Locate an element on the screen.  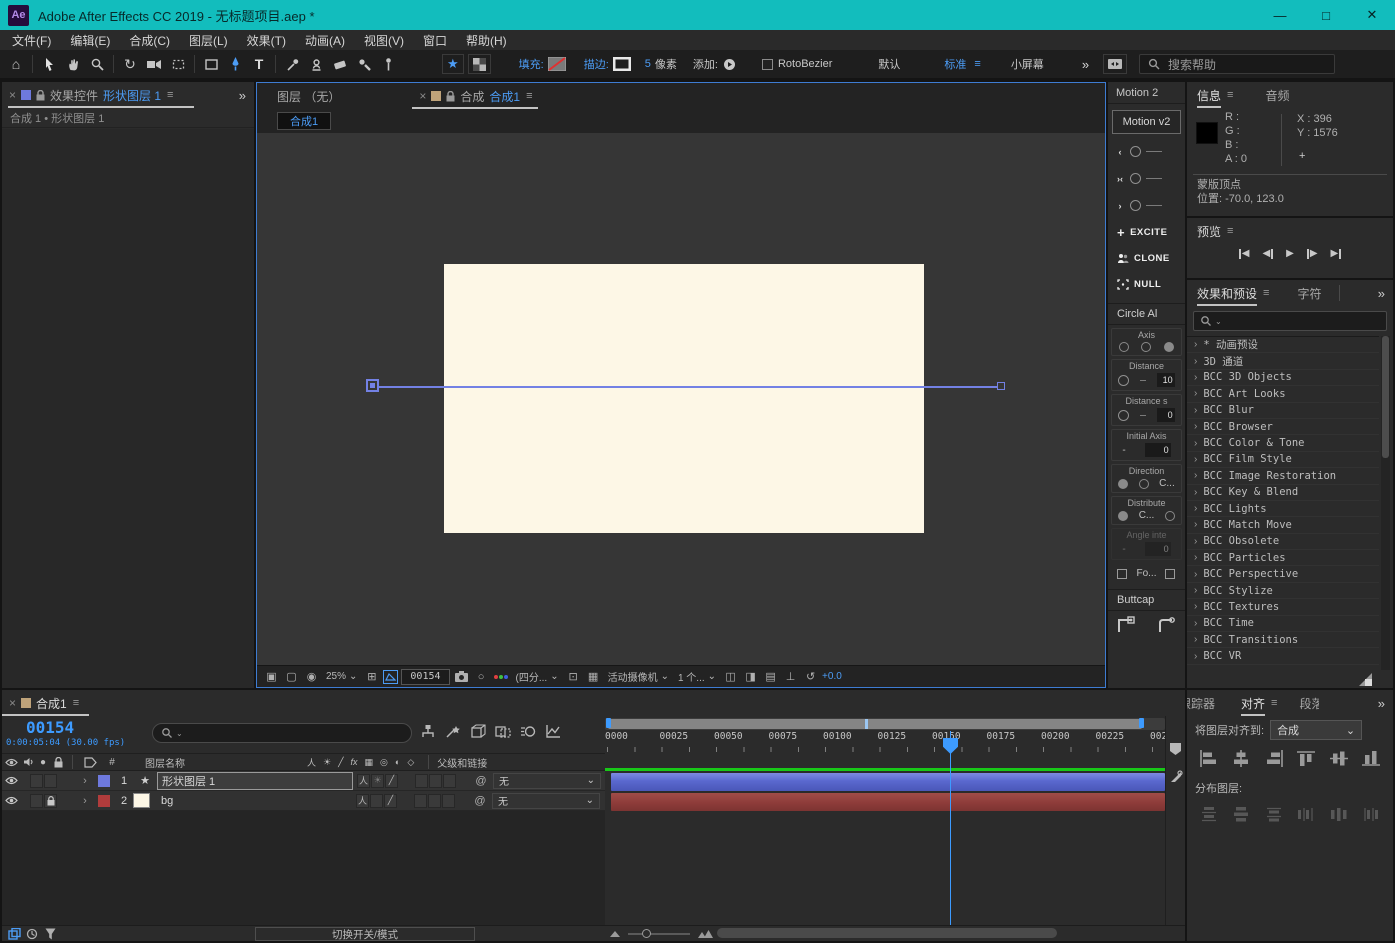
clone-stamp-tool-icon is located at coordinates (316, 64).